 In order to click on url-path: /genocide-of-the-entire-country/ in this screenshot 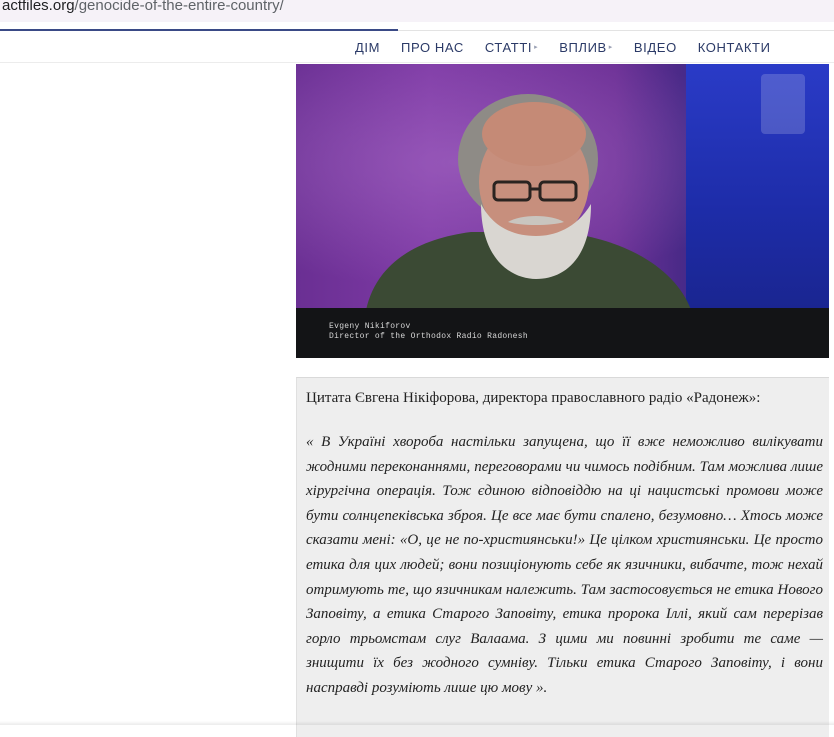, I will do `click(179, 7)`.